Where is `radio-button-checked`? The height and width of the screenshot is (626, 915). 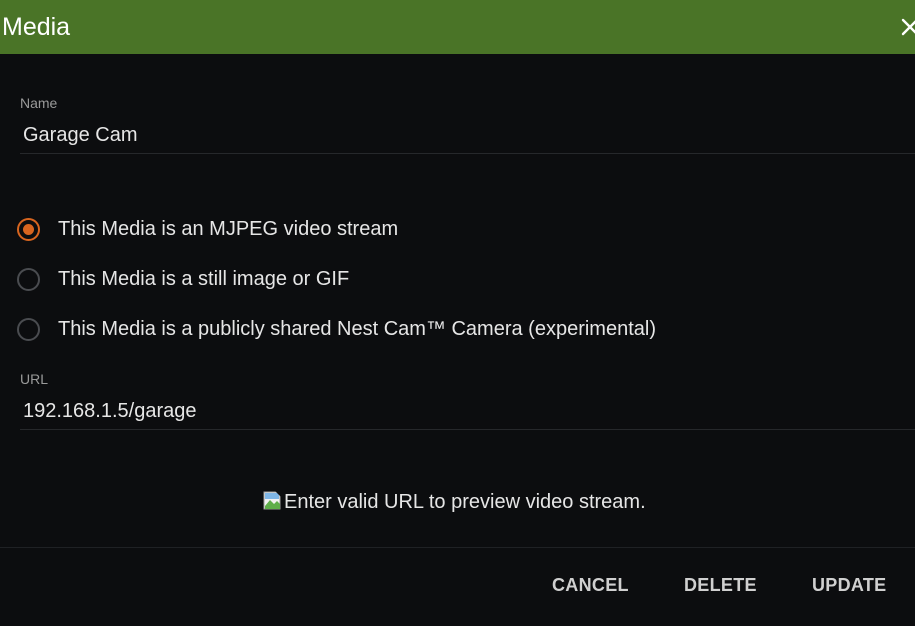
radio-button-checked is located at coordinates (28, 229).